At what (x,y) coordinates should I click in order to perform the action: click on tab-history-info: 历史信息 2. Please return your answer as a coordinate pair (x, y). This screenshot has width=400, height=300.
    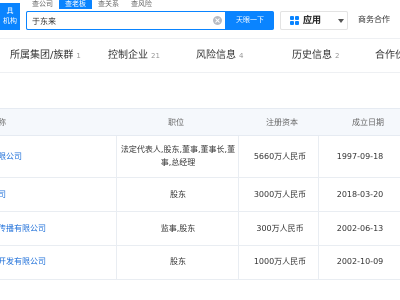
    Looking at the image, I should click on (315, 56).